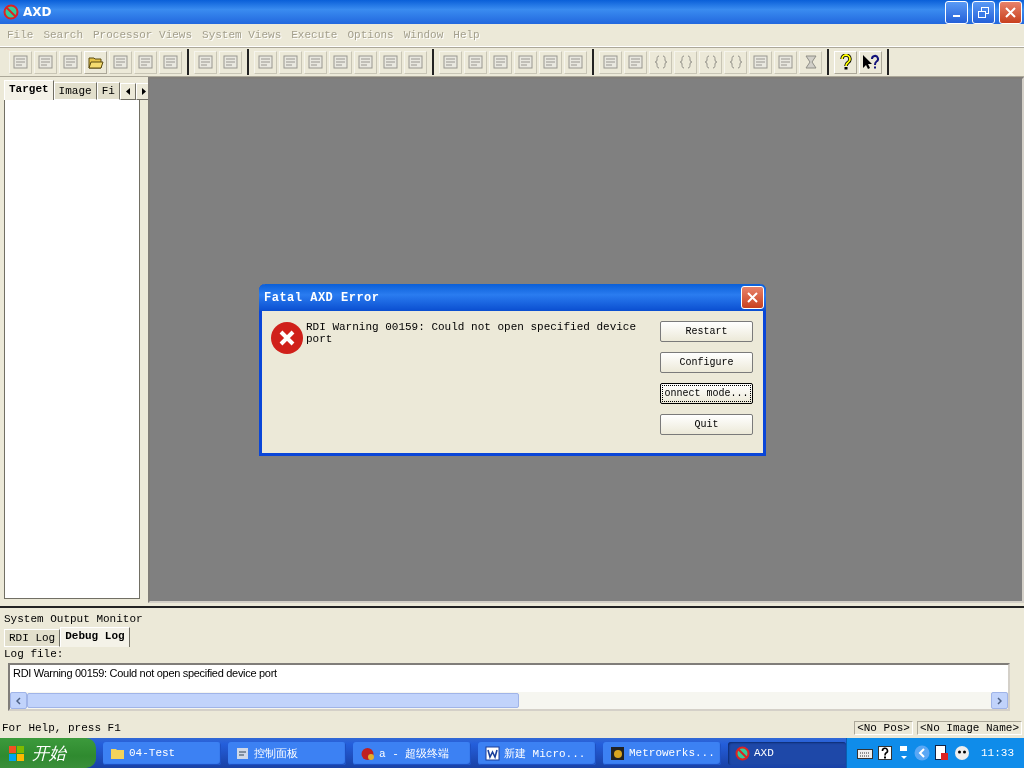 This screenshot has height=768, width=1024. Describe the element at coordinates (143, 91) in the screenshot. I see `right-arrow-icon` at that location.